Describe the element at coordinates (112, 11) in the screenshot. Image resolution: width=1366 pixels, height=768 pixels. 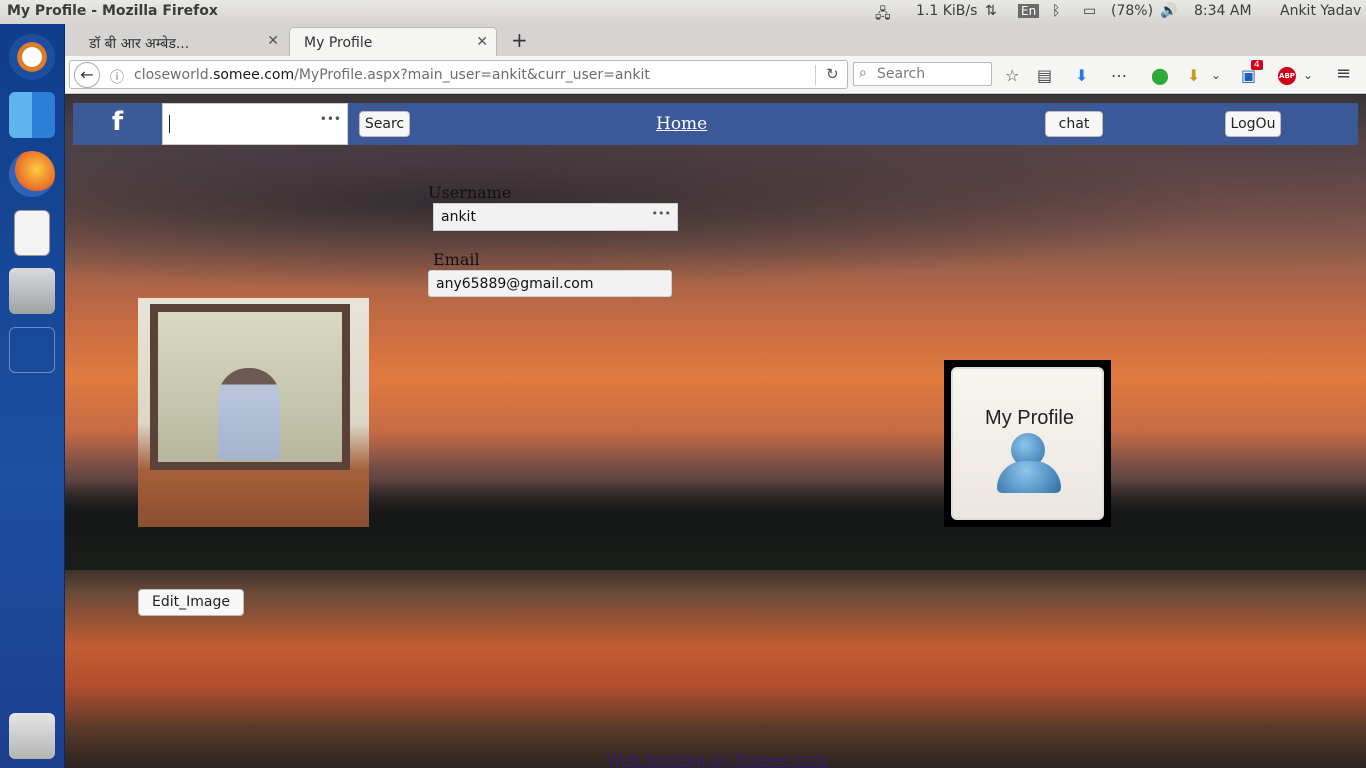
I see `window-title: My Profile - Mozilla Firefox` at that location.